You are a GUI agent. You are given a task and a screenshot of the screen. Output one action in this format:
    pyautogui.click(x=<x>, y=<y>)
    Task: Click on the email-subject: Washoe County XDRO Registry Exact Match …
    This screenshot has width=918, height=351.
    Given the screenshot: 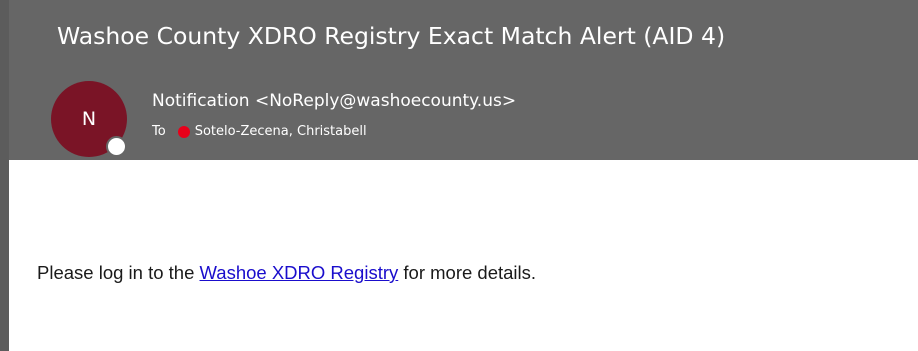 What is the action you would take?
    pyautogui.click(x=391, y=36)
    